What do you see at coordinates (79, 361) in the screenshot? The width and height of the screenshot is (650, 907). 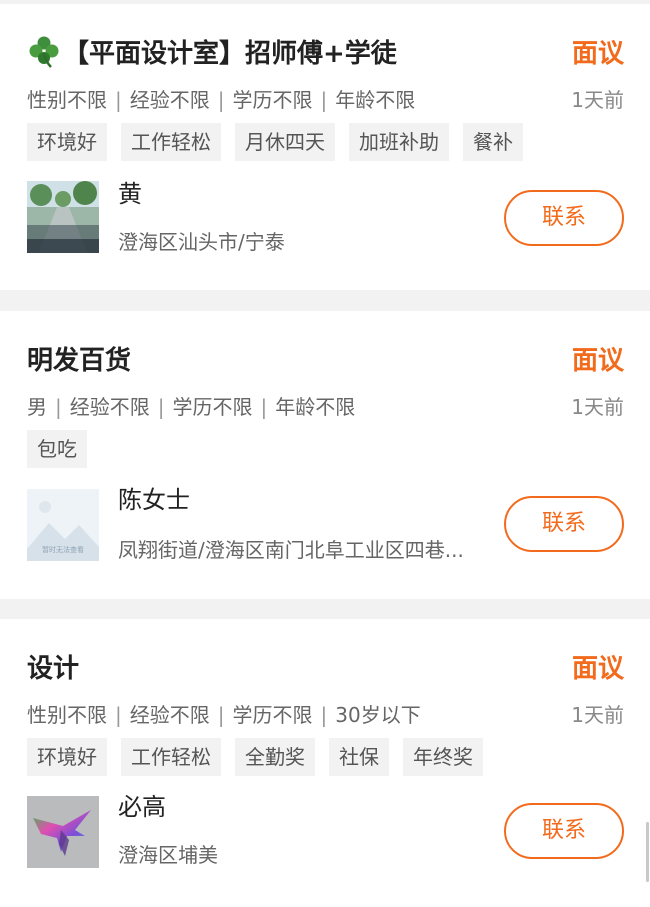 I see `job-title: 明发百货` at bounding box center [79, 361].